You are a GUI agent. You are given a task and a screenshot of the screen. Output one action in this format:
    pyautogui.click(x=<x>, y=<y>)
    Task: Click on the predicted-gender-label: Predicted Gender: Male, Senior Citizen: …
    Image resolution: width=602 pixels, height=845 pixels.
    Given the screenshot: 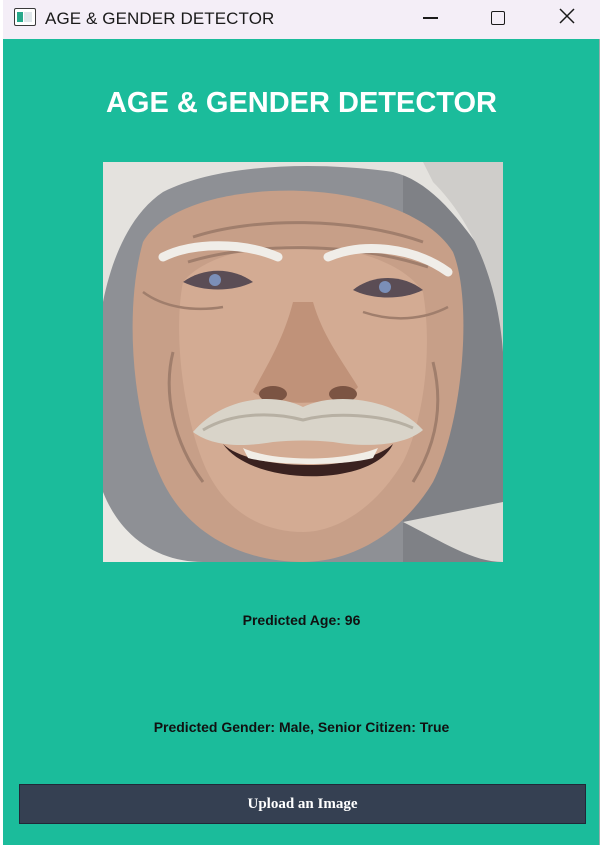 What is the action you would take?
    pyautogui.click(x=301, y=727)
    